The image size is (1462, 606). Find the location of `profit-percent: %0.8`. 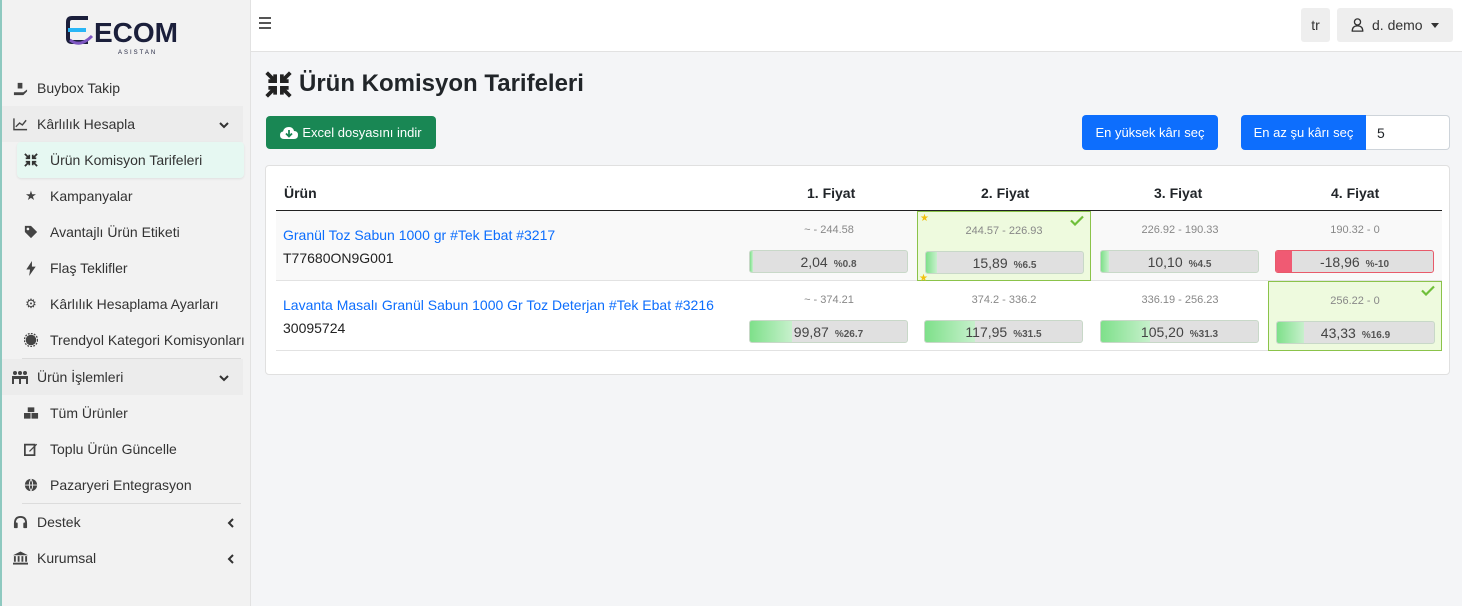

profit-percent: %0.8 is located at coordinates (845, 264).